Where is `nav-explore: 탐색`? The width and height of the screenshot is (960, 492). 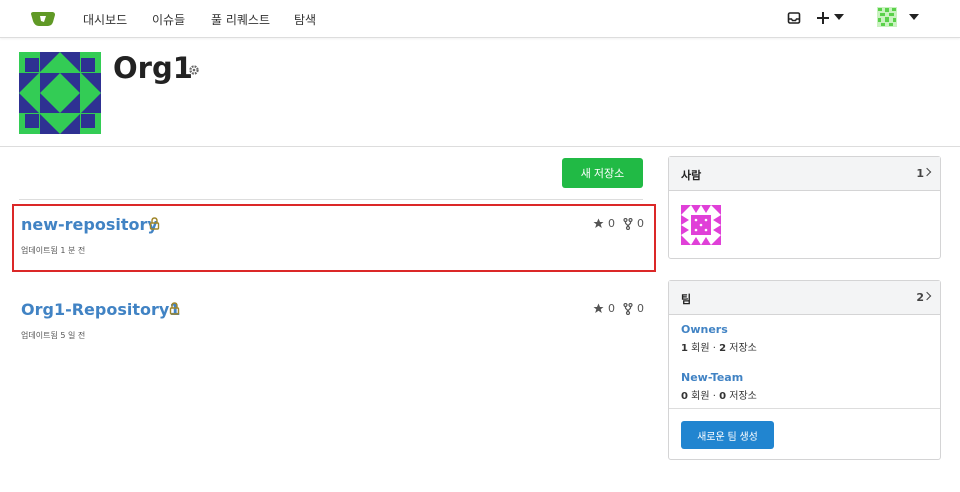
nav-explore: 탐색 is located at coordinates (305, 19).